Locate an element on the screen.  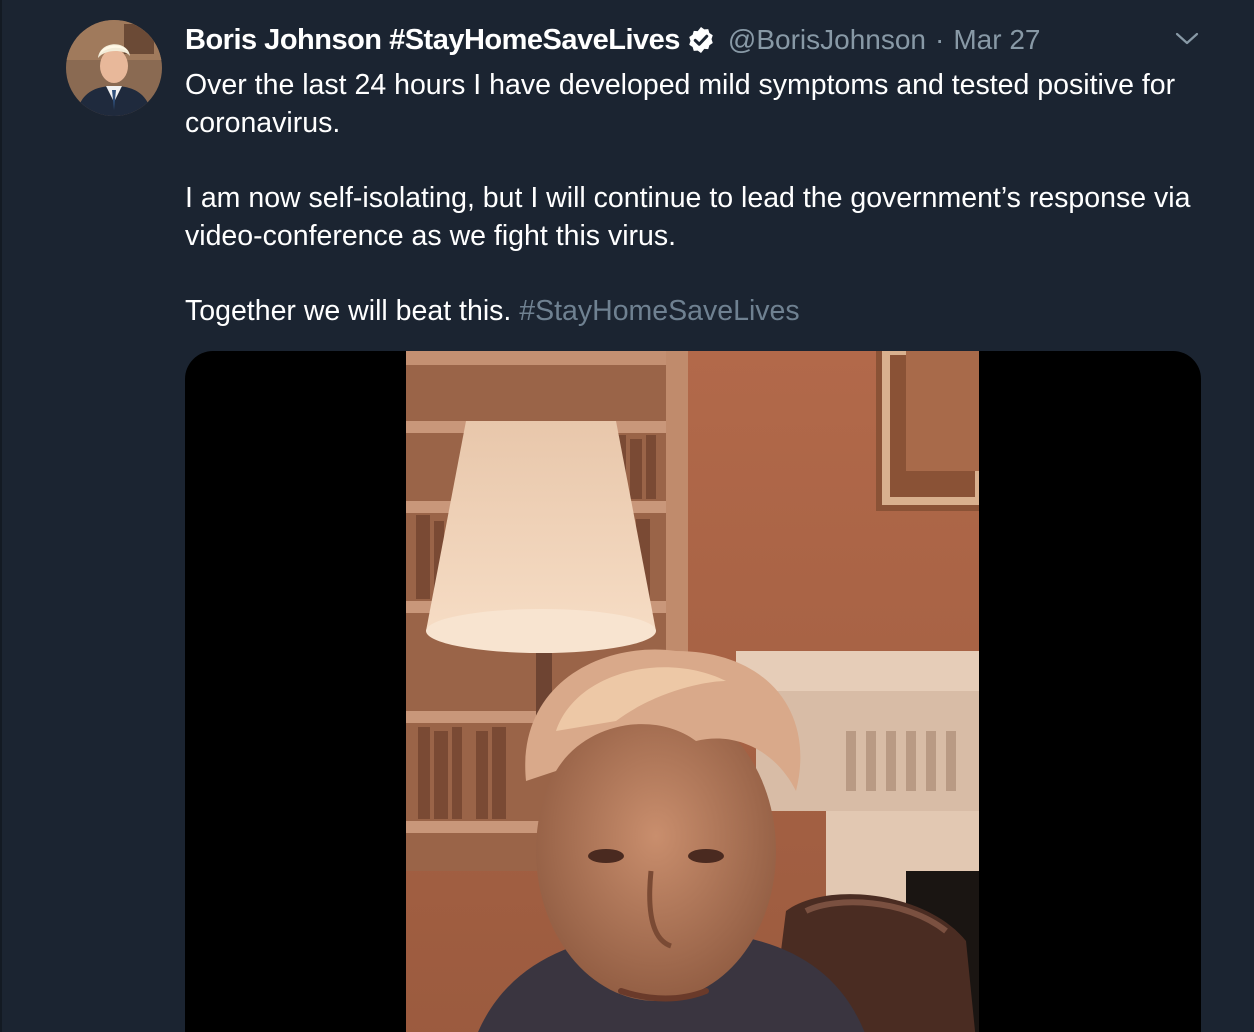
chevron-down-icon is located at coordinates (1187, 39).